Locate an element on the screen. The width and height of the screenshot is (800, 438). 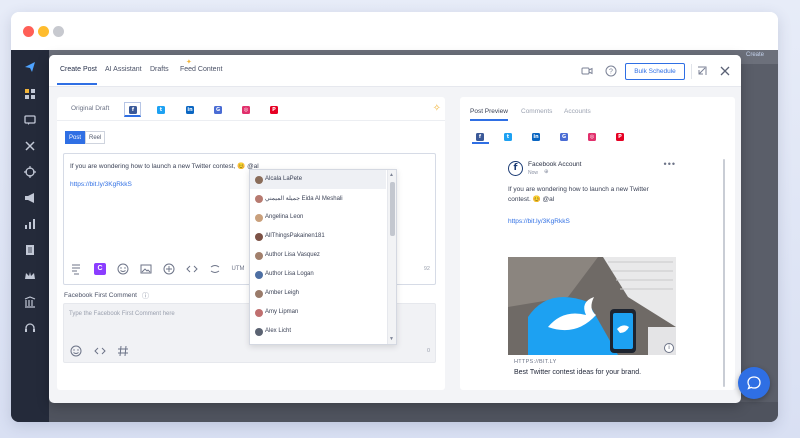
utm-button: UTM is located at coordinates (238, 269).